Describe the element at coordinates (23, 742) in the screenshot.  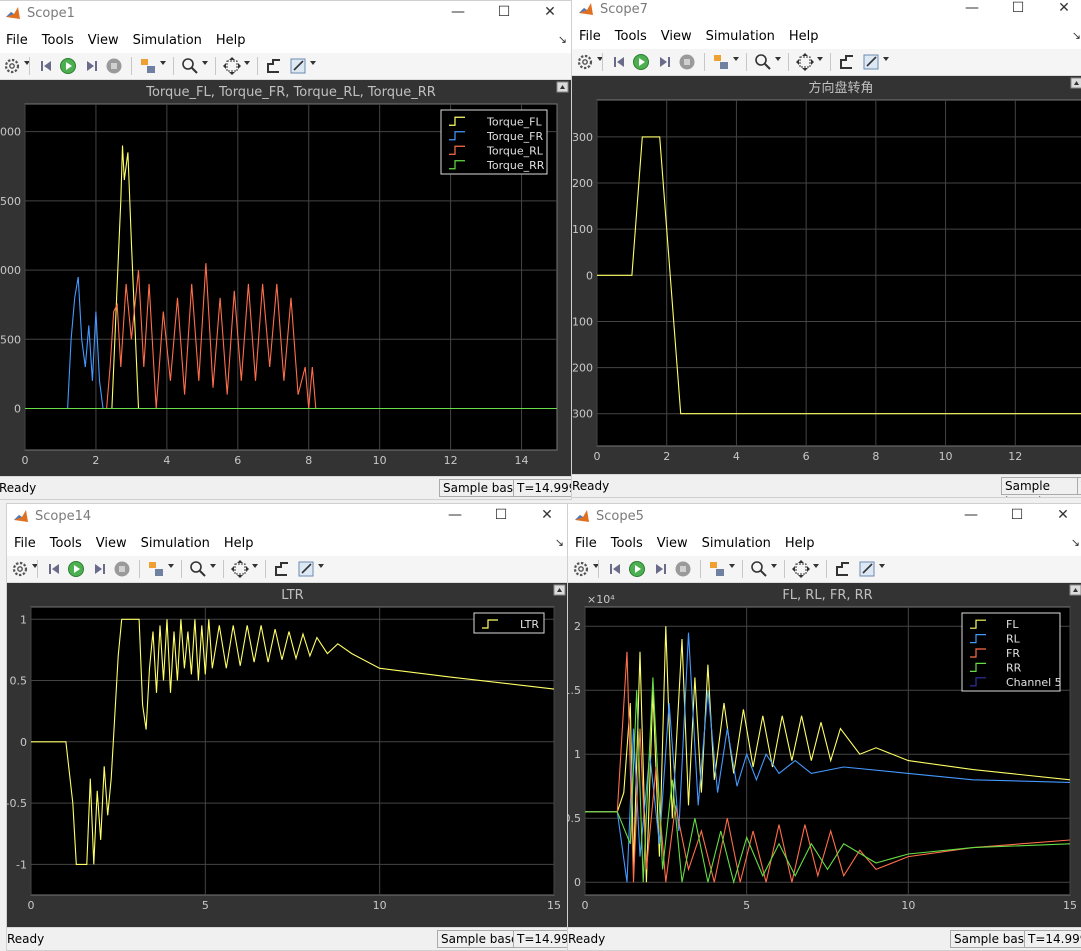
I see `y-tick-label: 0` at that location.